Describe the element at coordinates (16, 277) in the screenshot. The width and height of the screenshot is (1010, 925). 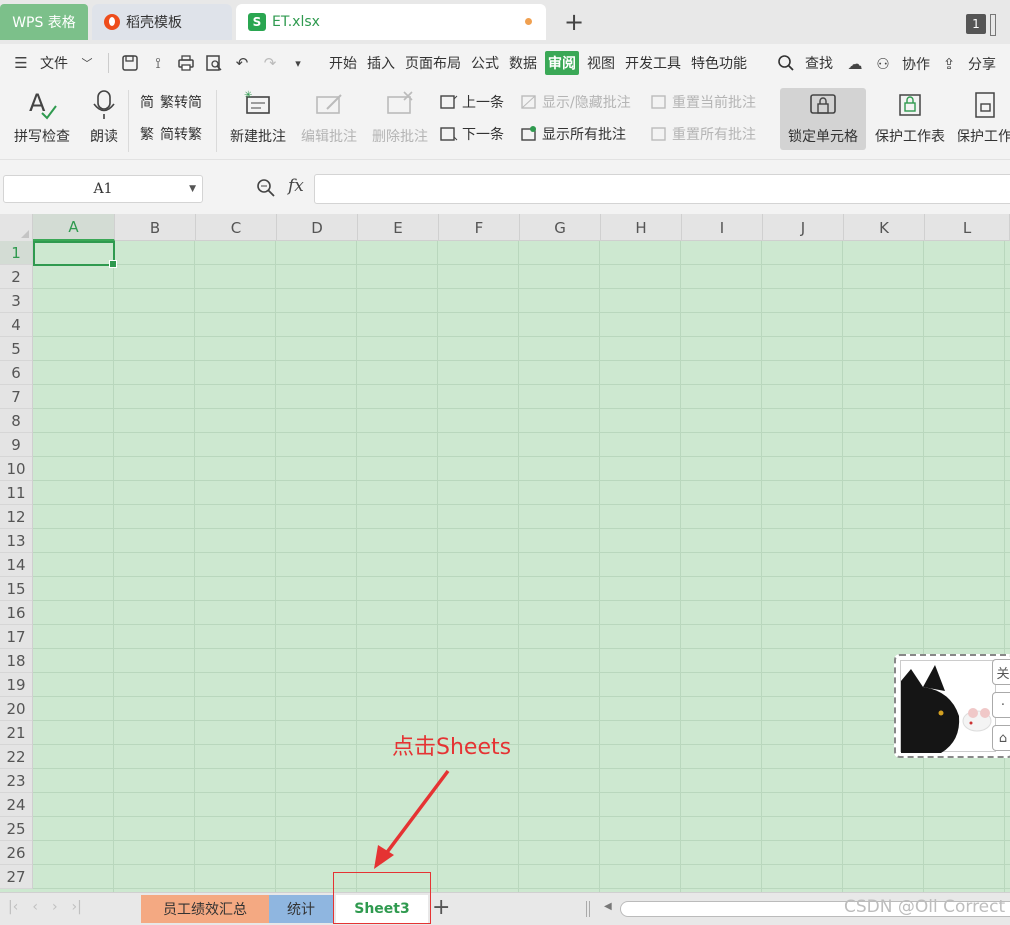
I see `row-header-2: 2` at that location.